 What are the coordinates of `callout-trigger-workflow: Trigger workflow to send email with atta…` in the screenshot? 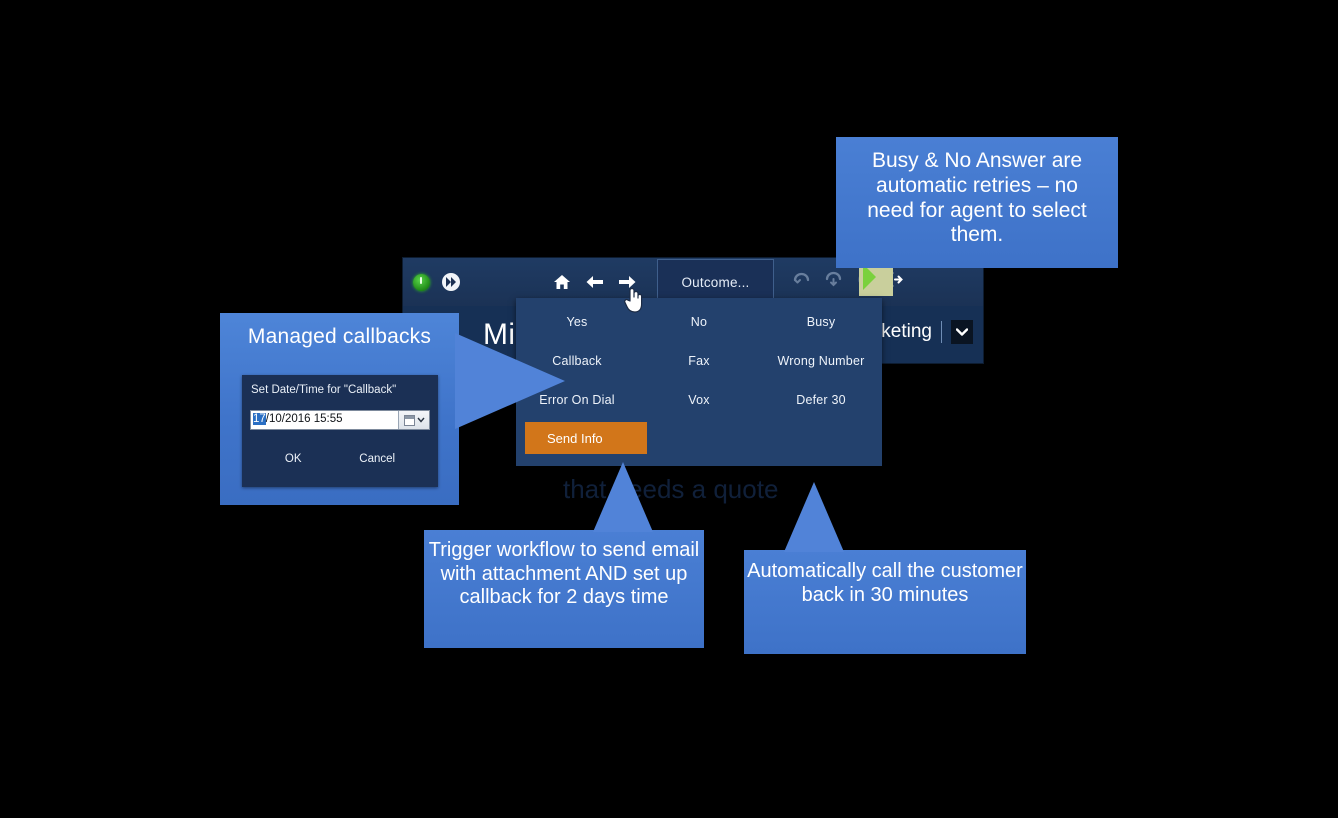 It's located at (564, 589).